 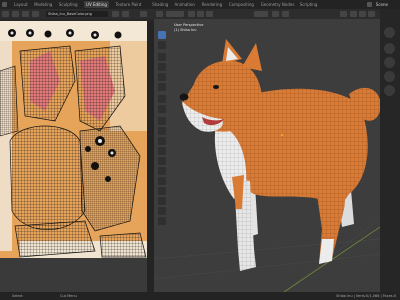 What do you see at coordinates (389, 62) in the screenshot?
I see `pan-hand-icon` at bounding box center [389, 62].